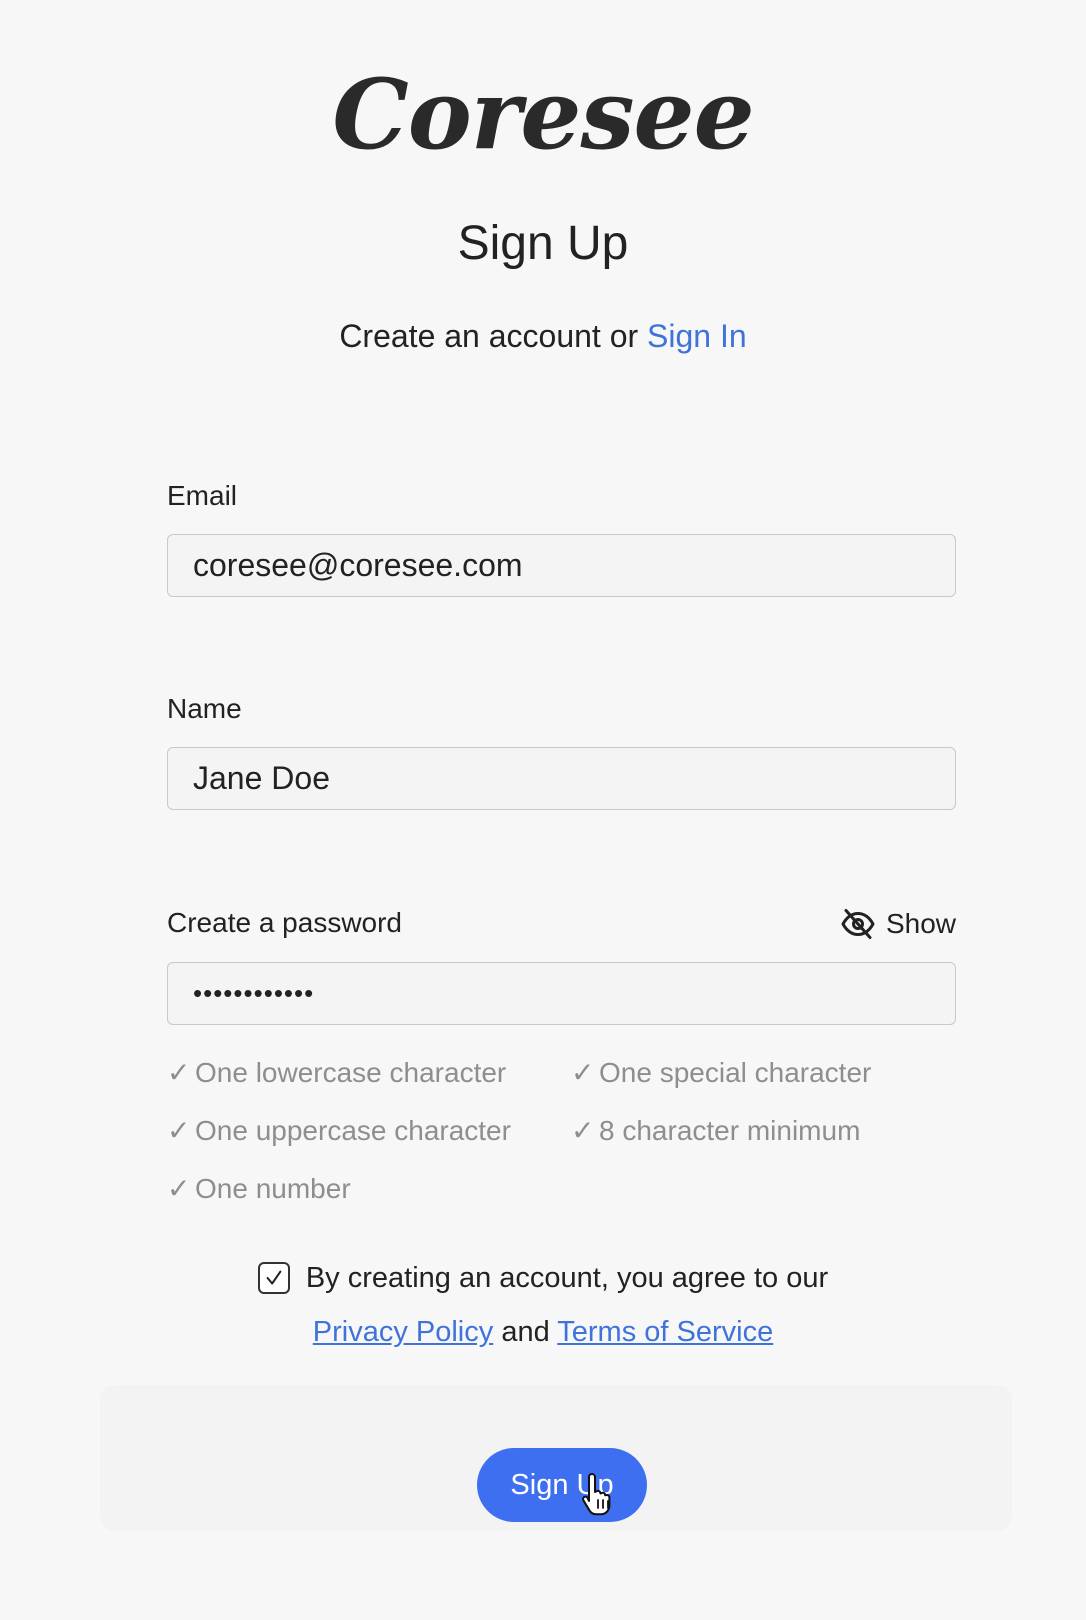  Describe the element at coordinates (596, 1494) in the screenshot. I see `hand-cursor-icon` at that location.